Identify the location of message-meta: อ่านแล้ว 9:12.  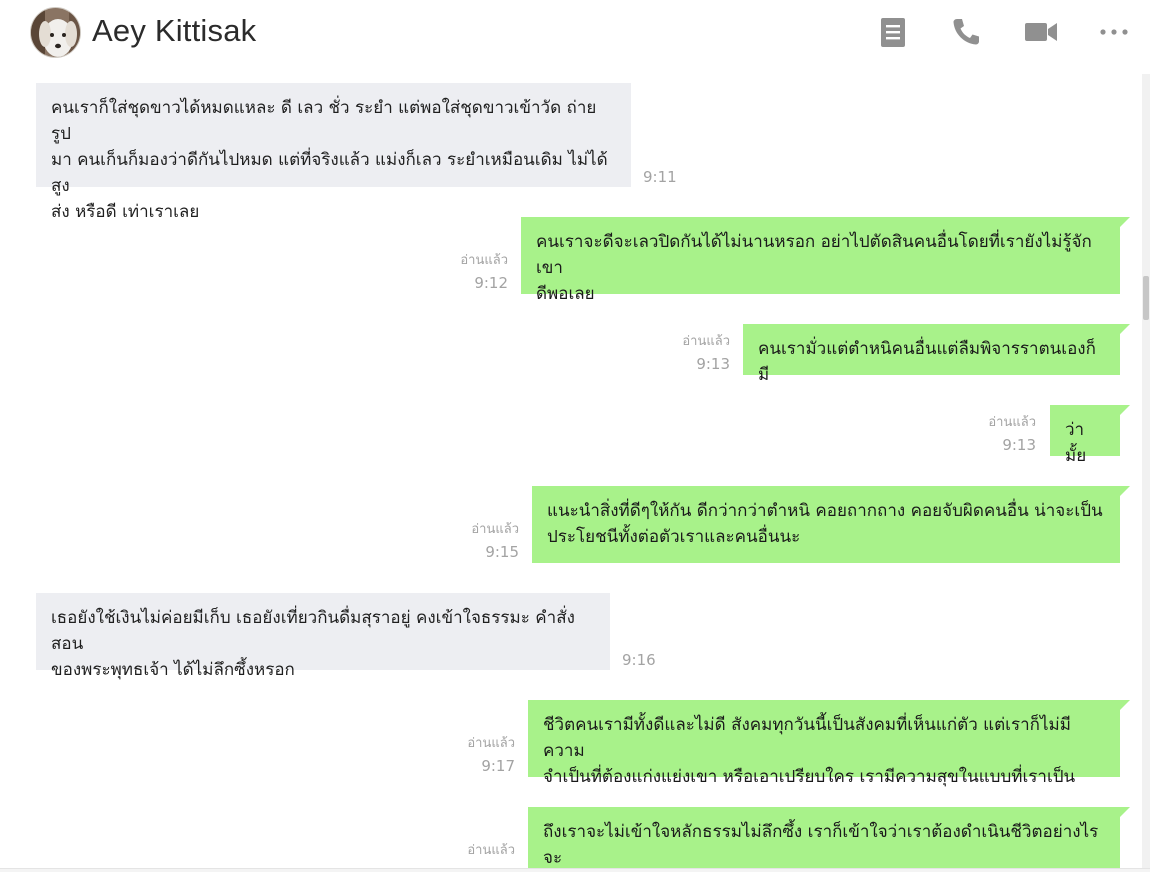
(474, 272).